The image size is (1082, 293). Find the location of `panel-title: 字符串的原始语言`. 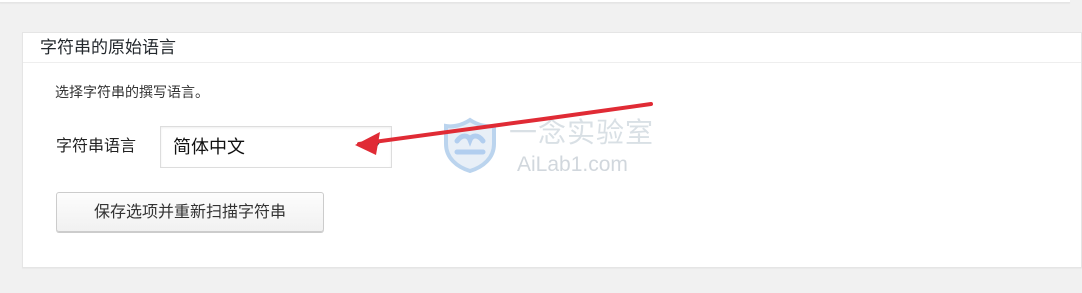

panel-title: 字符串的原始语言 is located at coordinates (108, 48).